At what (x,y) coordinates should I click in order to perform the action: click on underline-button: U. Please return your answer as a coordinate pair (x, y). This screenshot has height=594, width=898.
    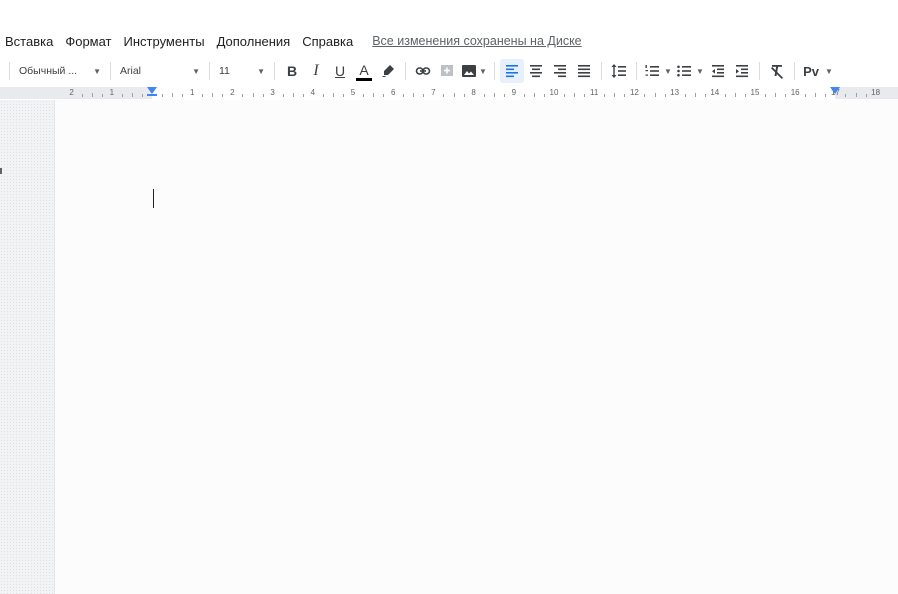
    Looking at the image, I should click on (340, 71).